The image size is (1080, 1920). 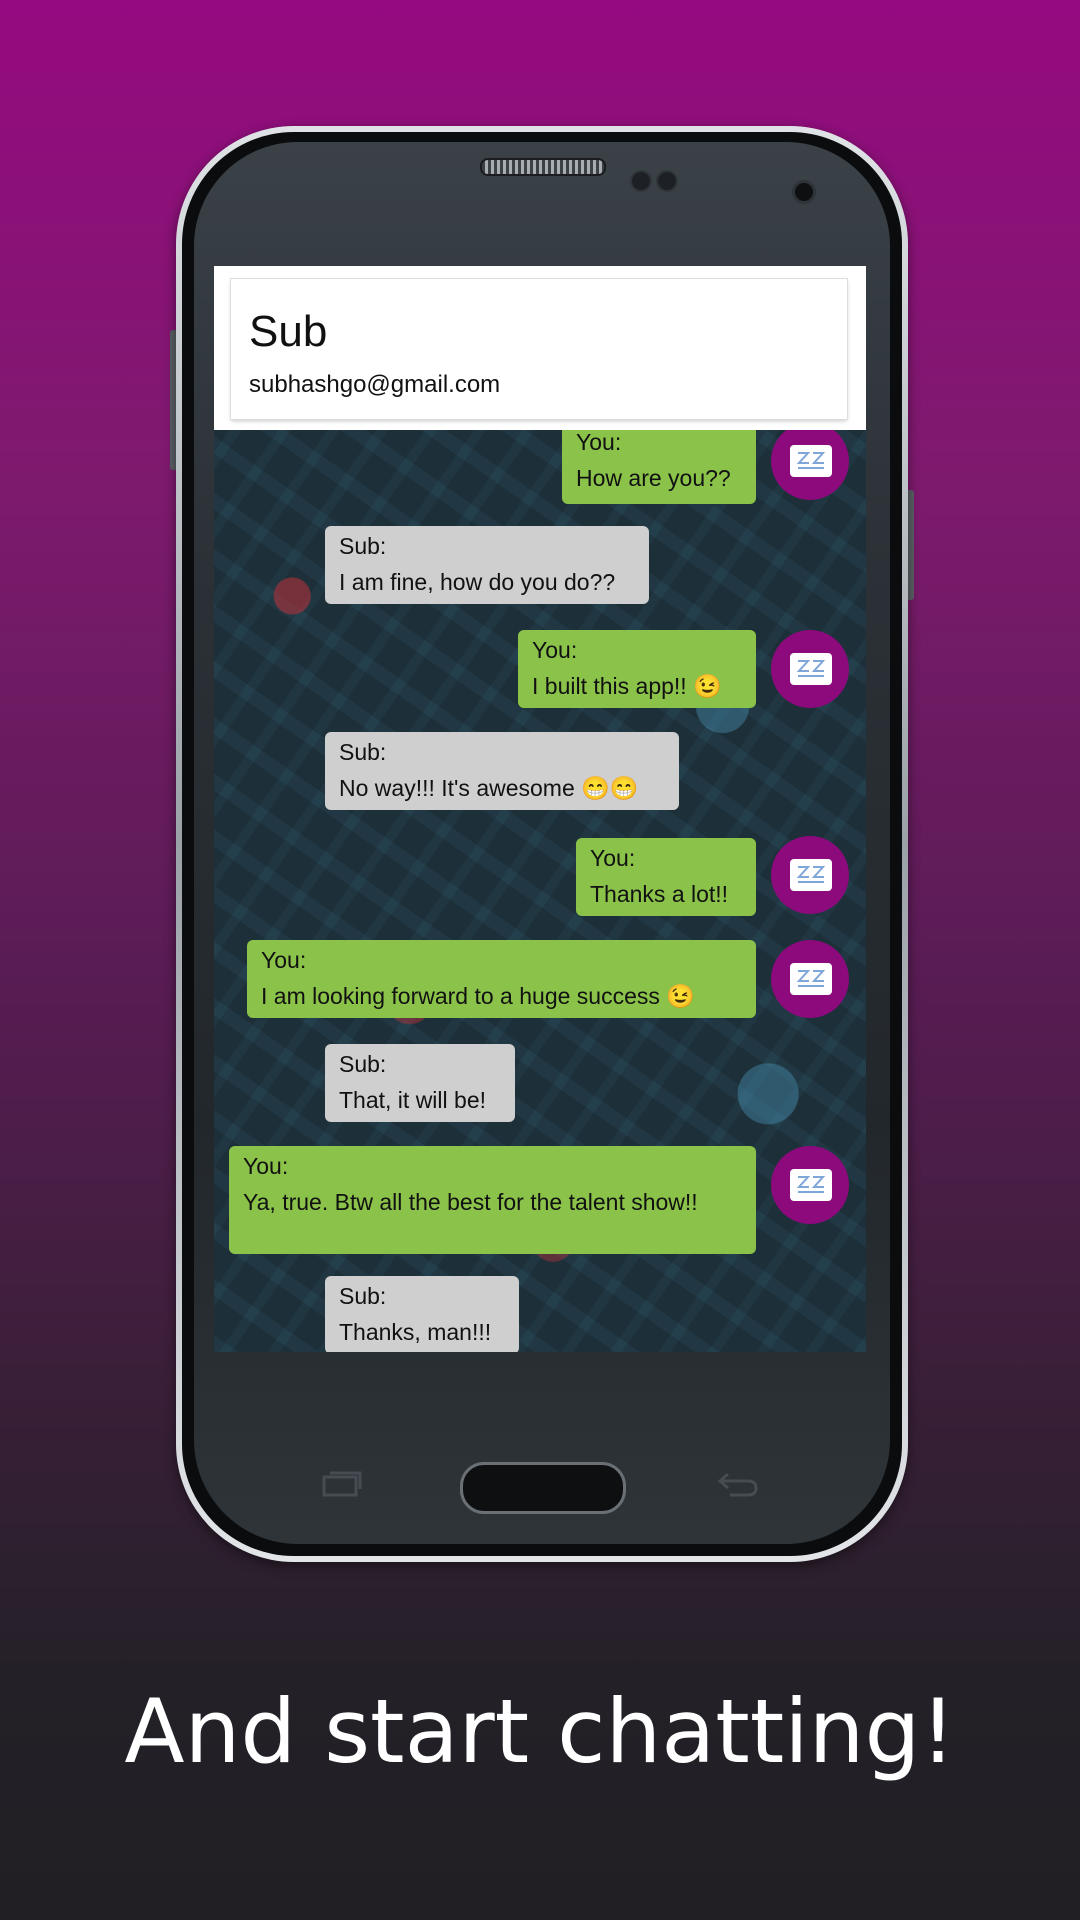 What do you see at coordinates (641, 181) in the screenshot?
I see `proximity-sensor` at bounding box center [641, 181].